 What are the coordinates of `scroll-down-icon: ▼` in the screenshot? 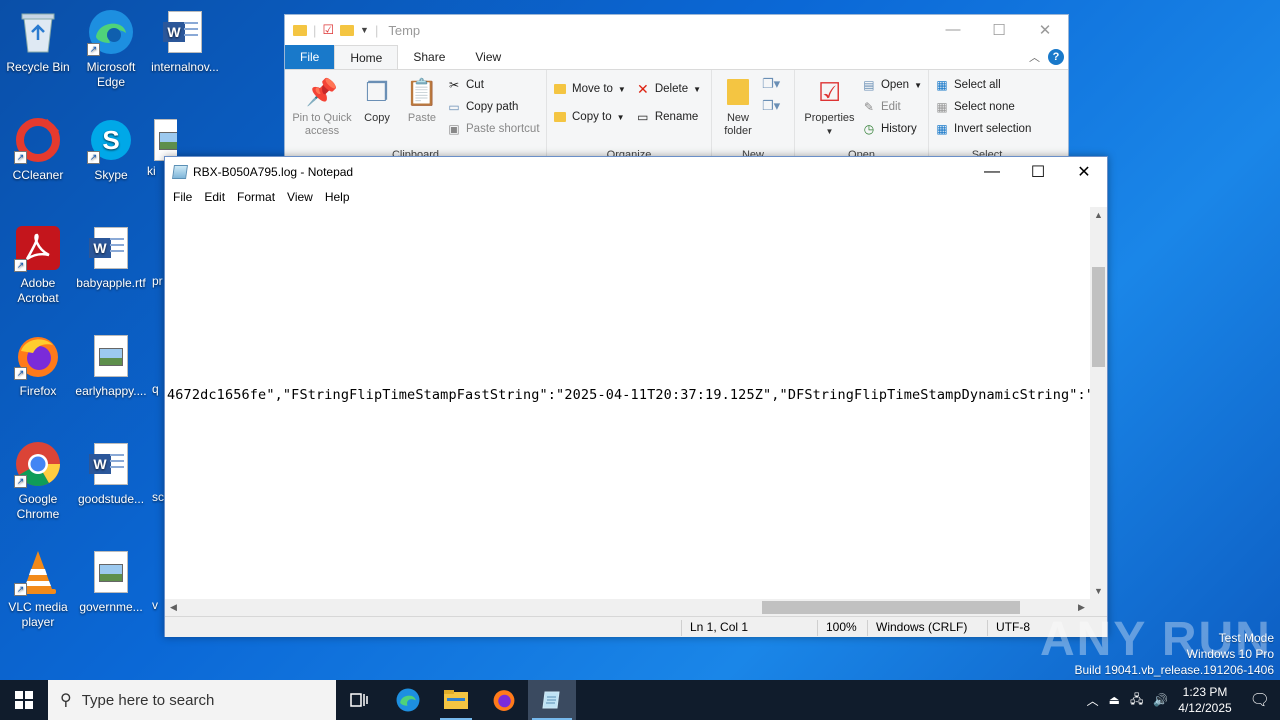 It's located at (1098, 591).